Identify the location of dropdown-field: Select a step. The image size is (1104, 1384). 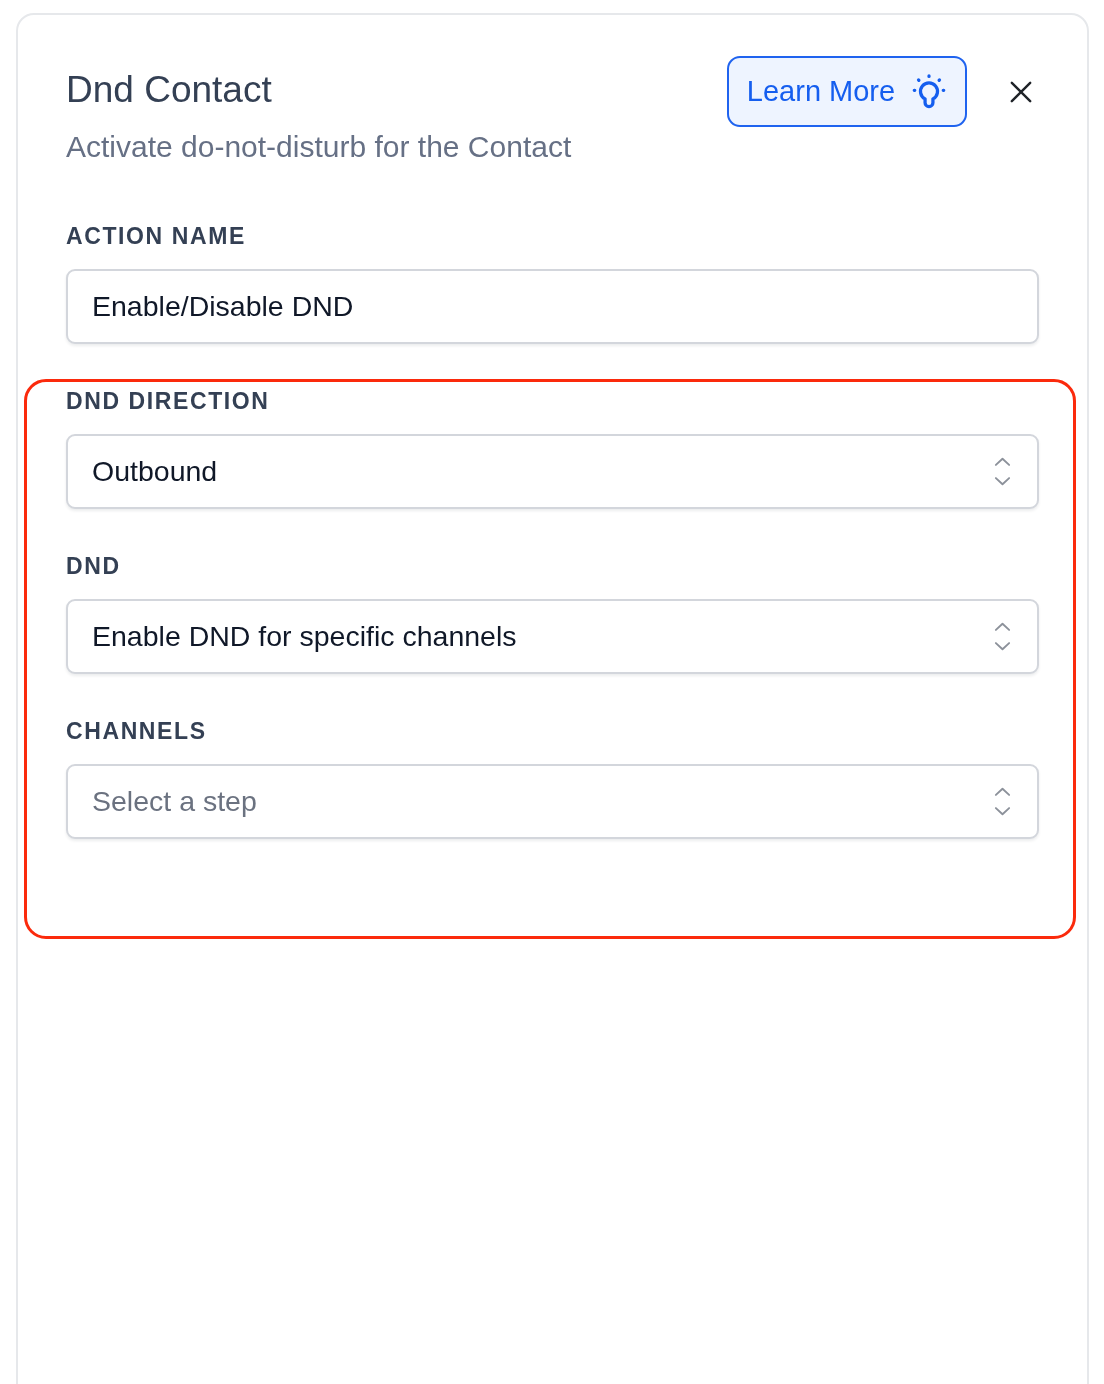
(552, 801).